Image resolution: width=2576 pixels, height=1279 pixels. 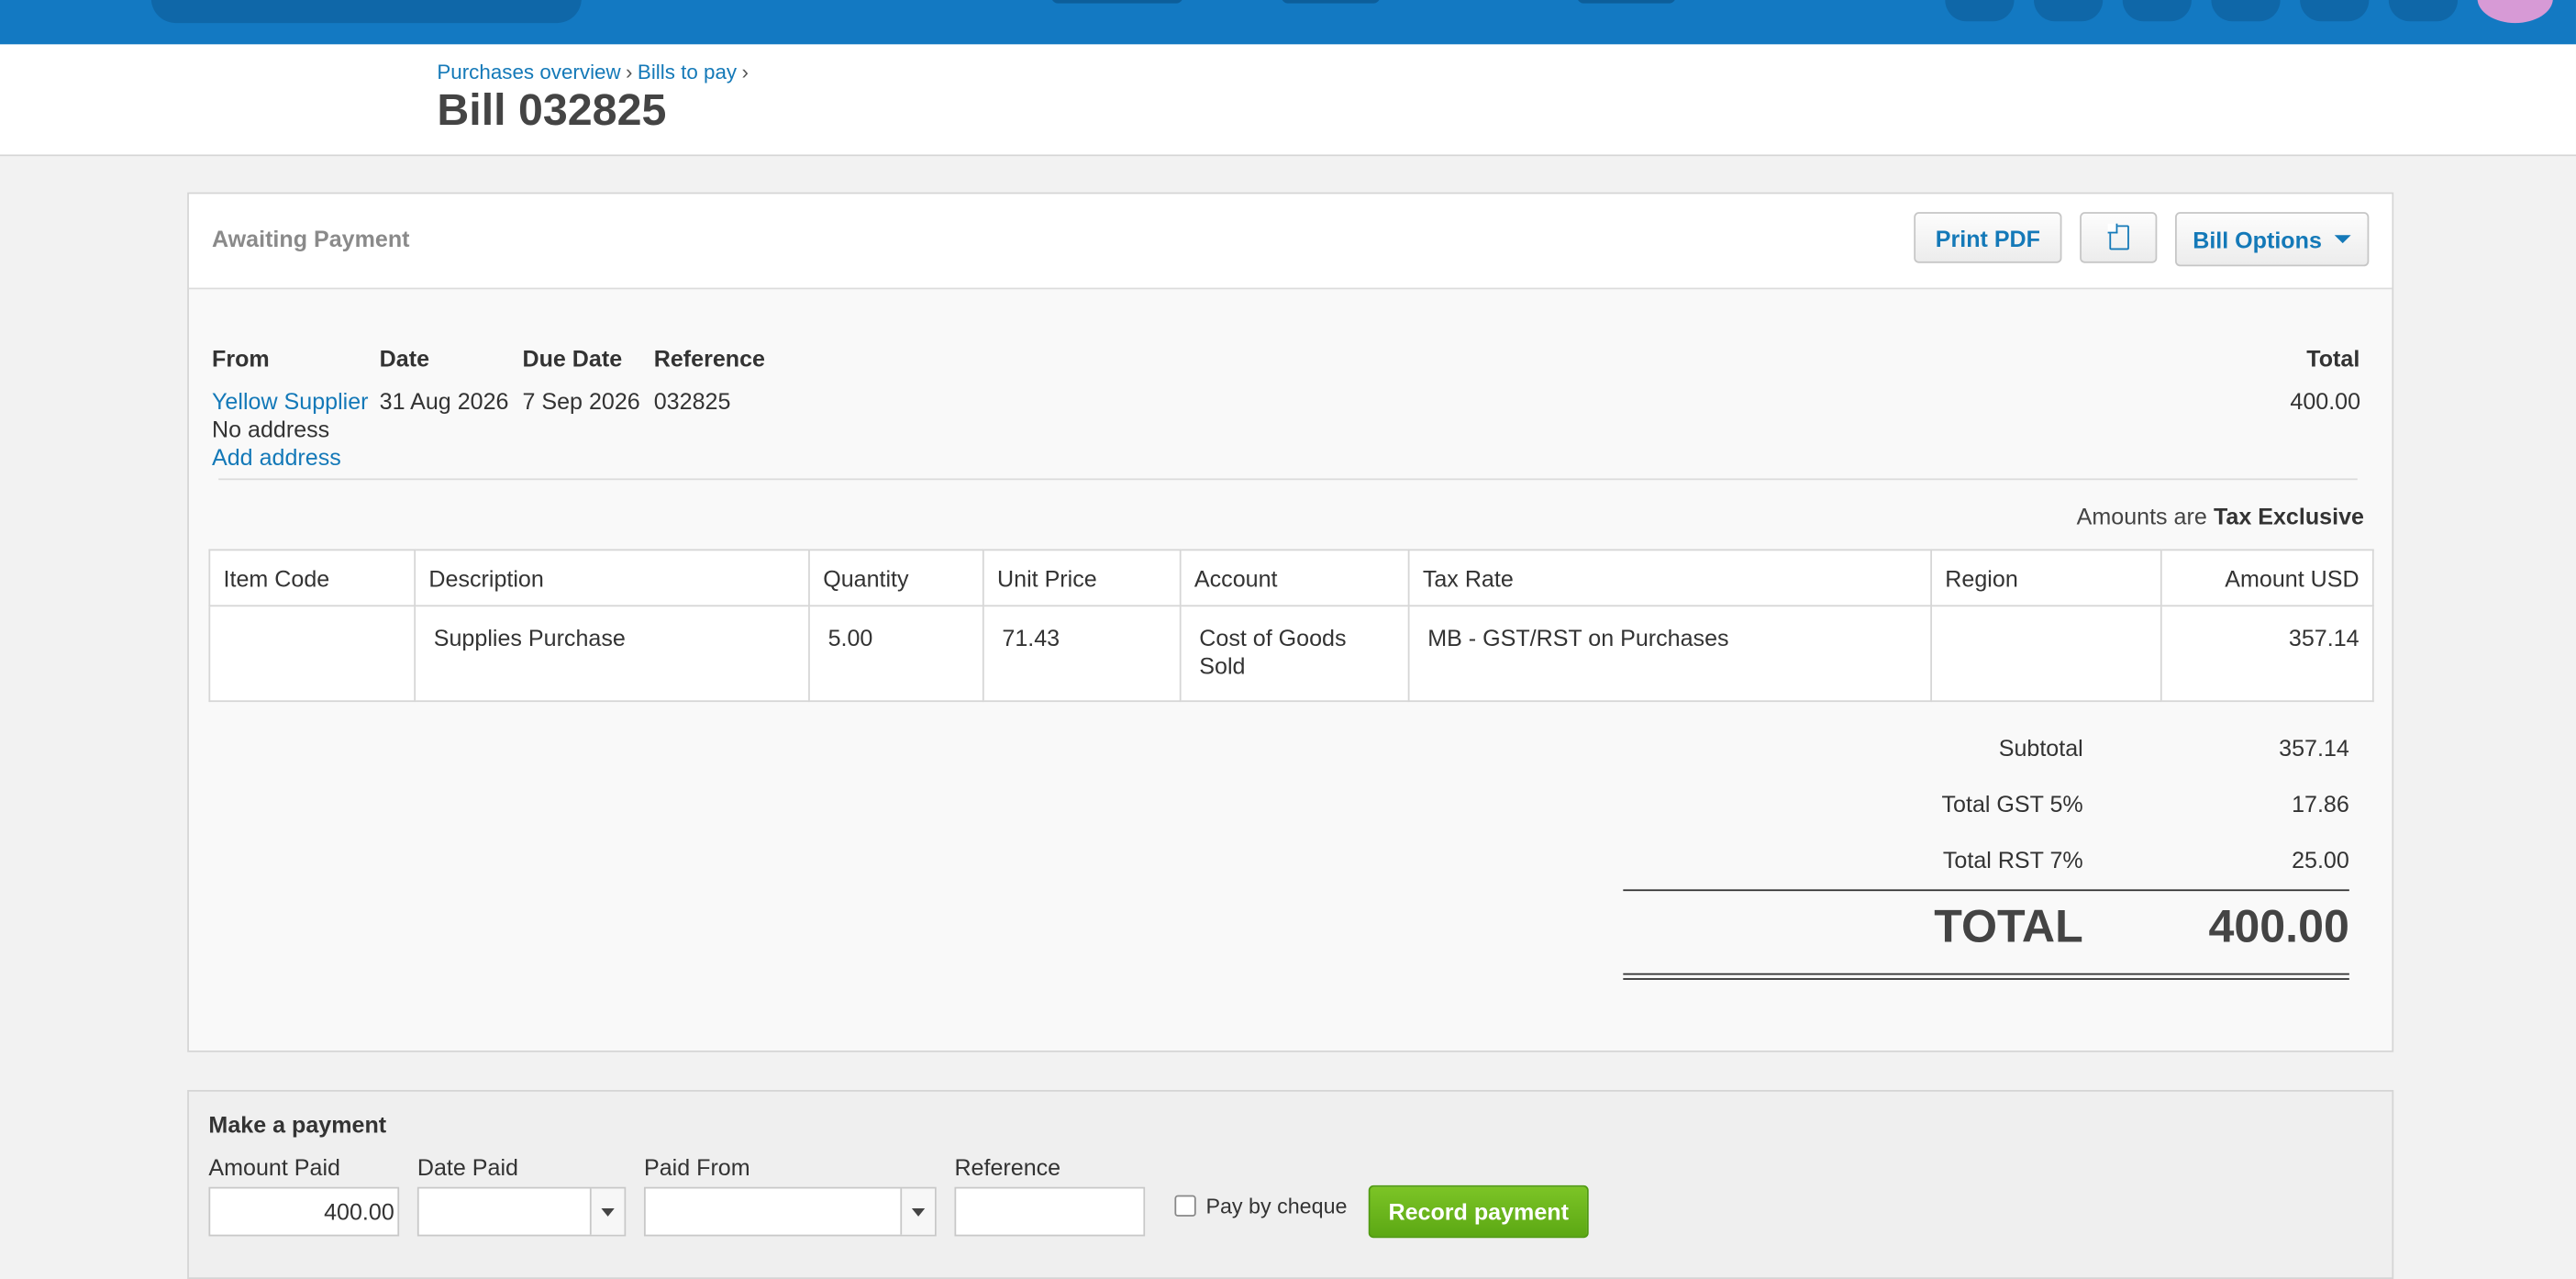 What do you see at coordinates (241, 358) in the screenshot?
I see `from-header: From` at bounding box center [241, 358].